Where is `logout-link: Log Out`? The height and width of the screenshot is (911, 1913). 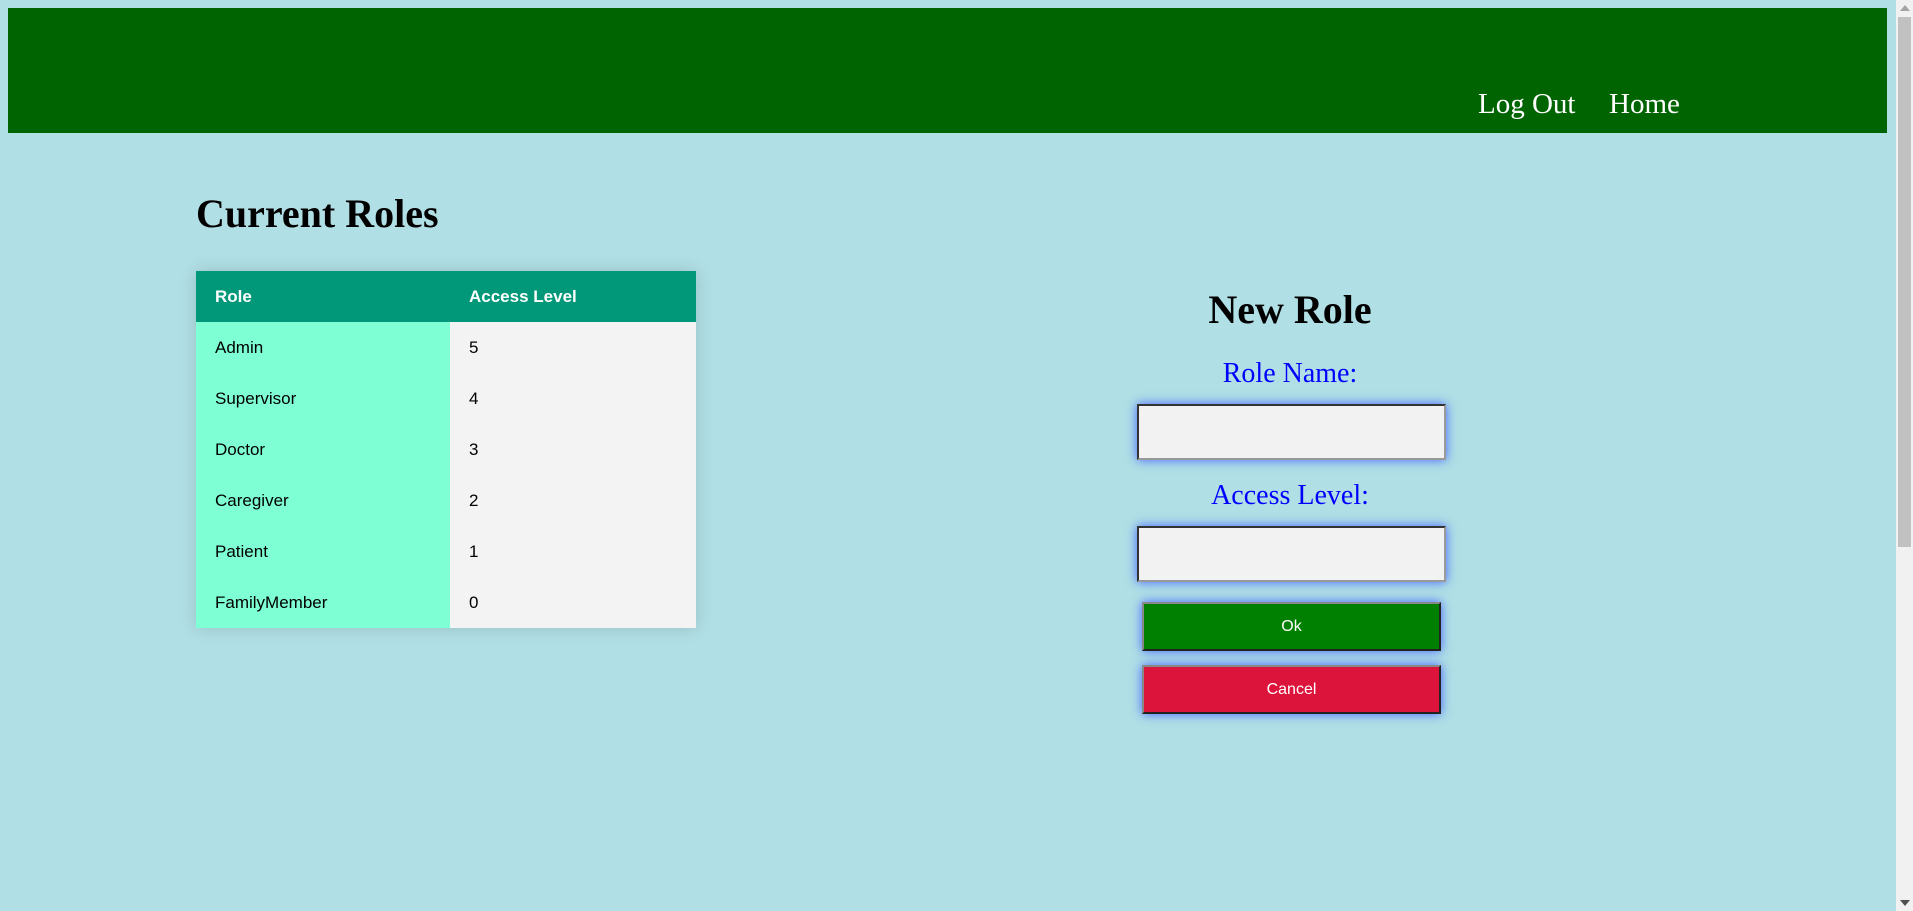
logout-link: Log Out is located at coordinates (1526, 104).